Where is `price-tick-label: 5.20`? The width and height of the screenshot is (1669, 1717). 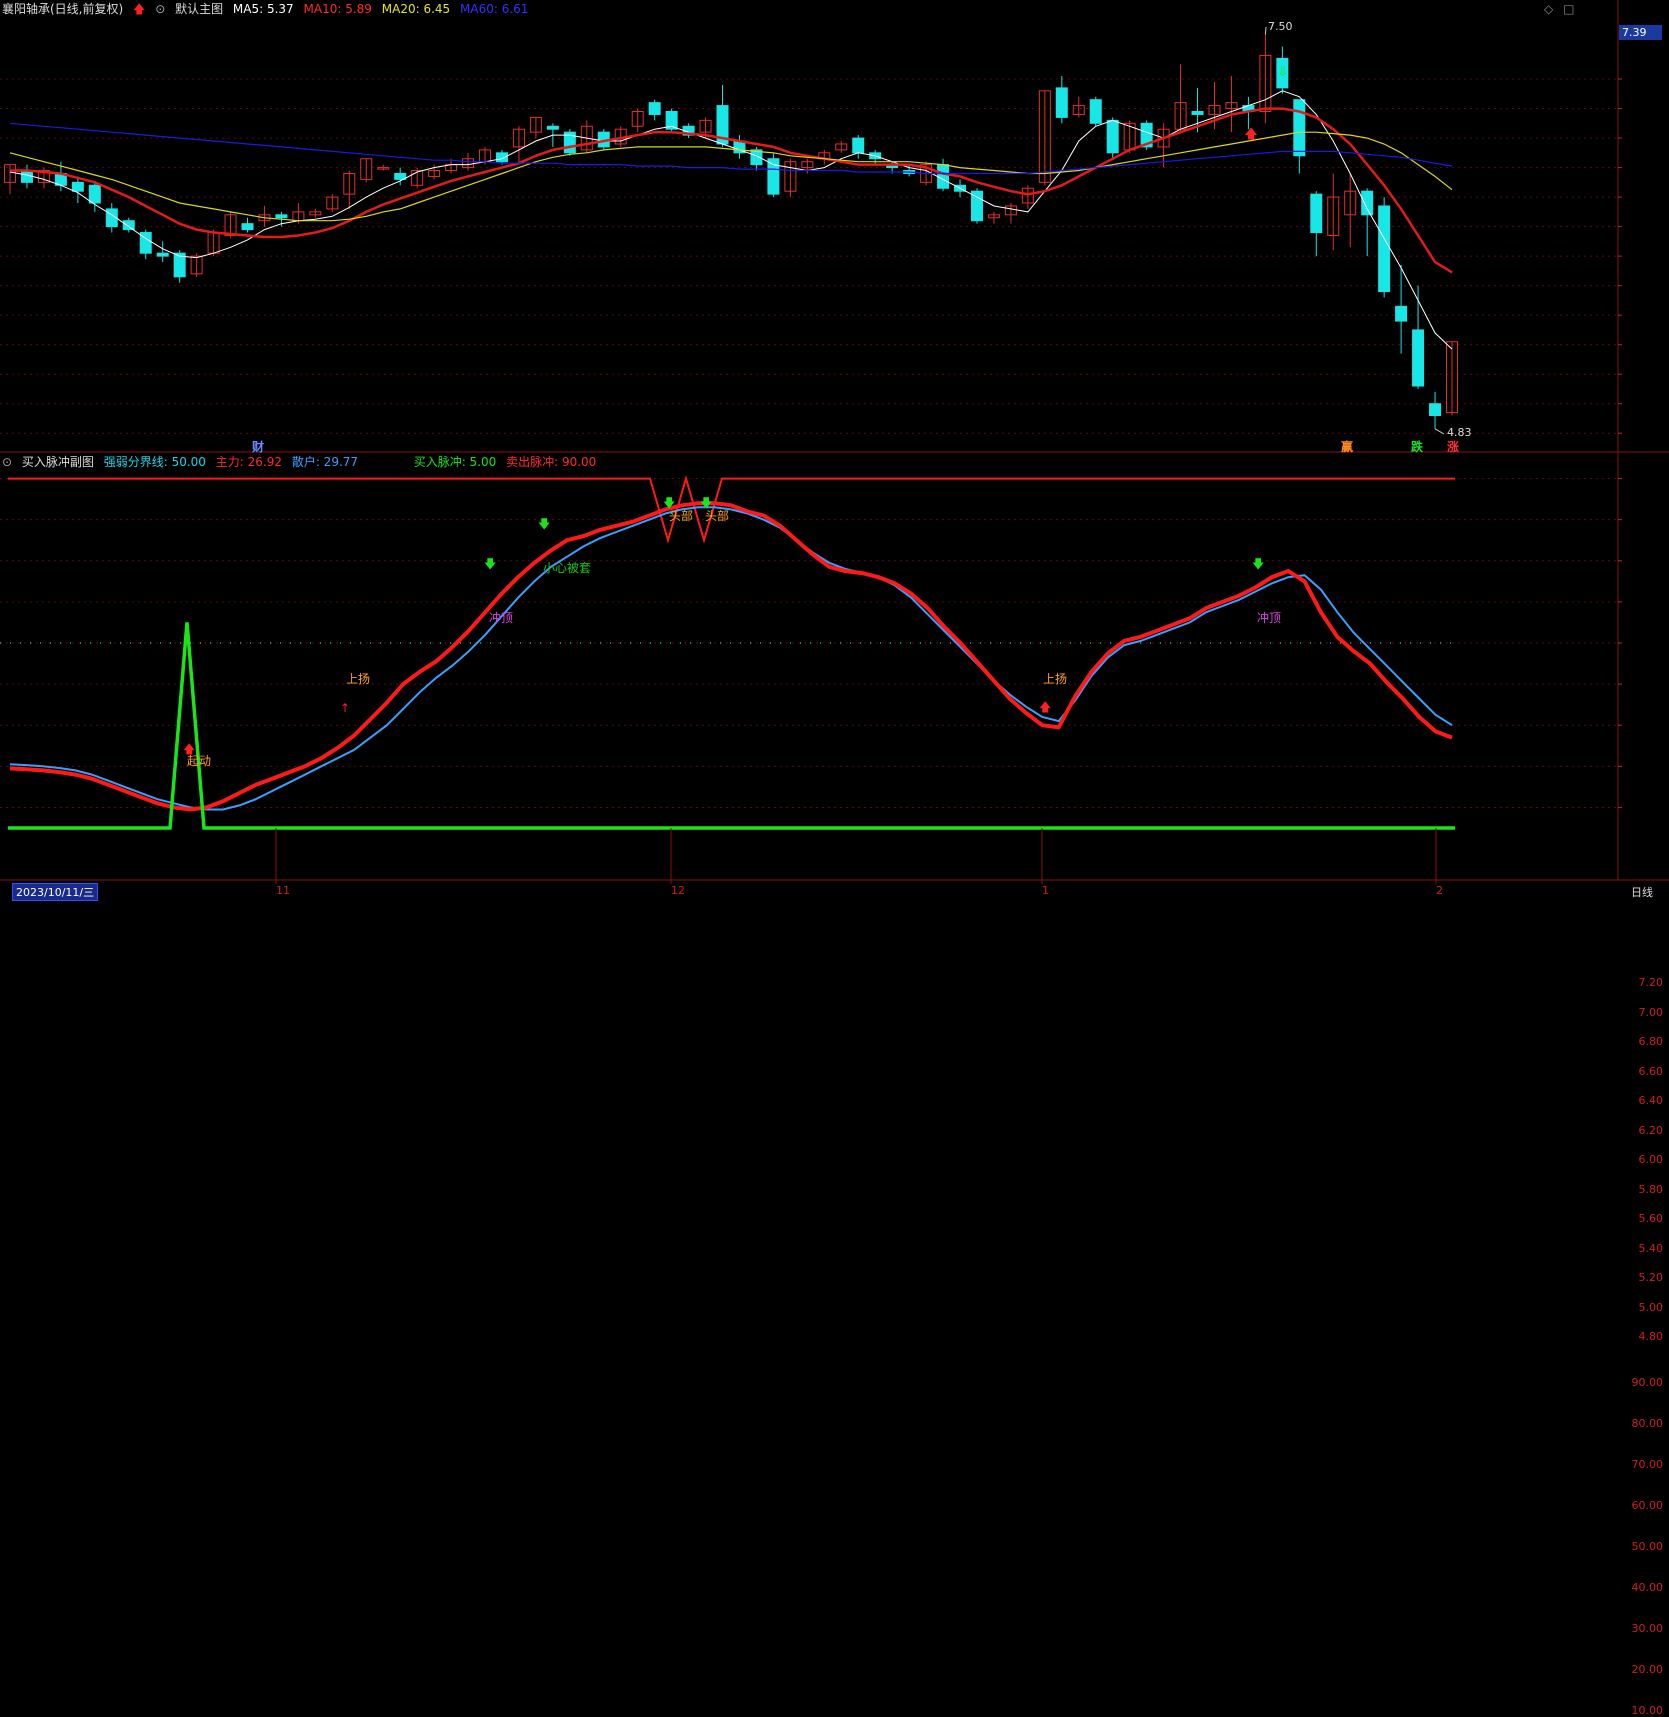
price-tick-label: 5.20 is located at coordinates (1651, 1278).